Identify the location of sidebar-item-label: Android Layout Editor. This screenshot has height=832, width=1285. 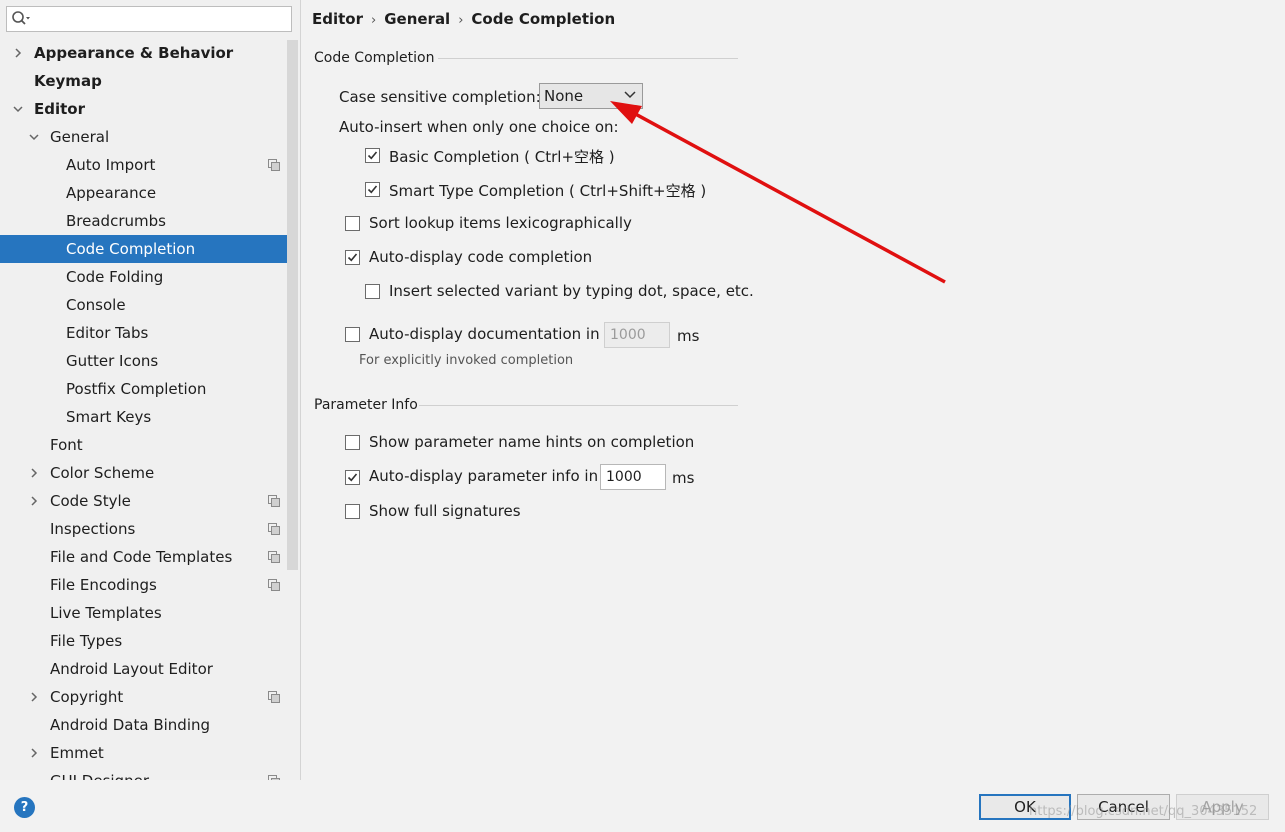
(131, 669).